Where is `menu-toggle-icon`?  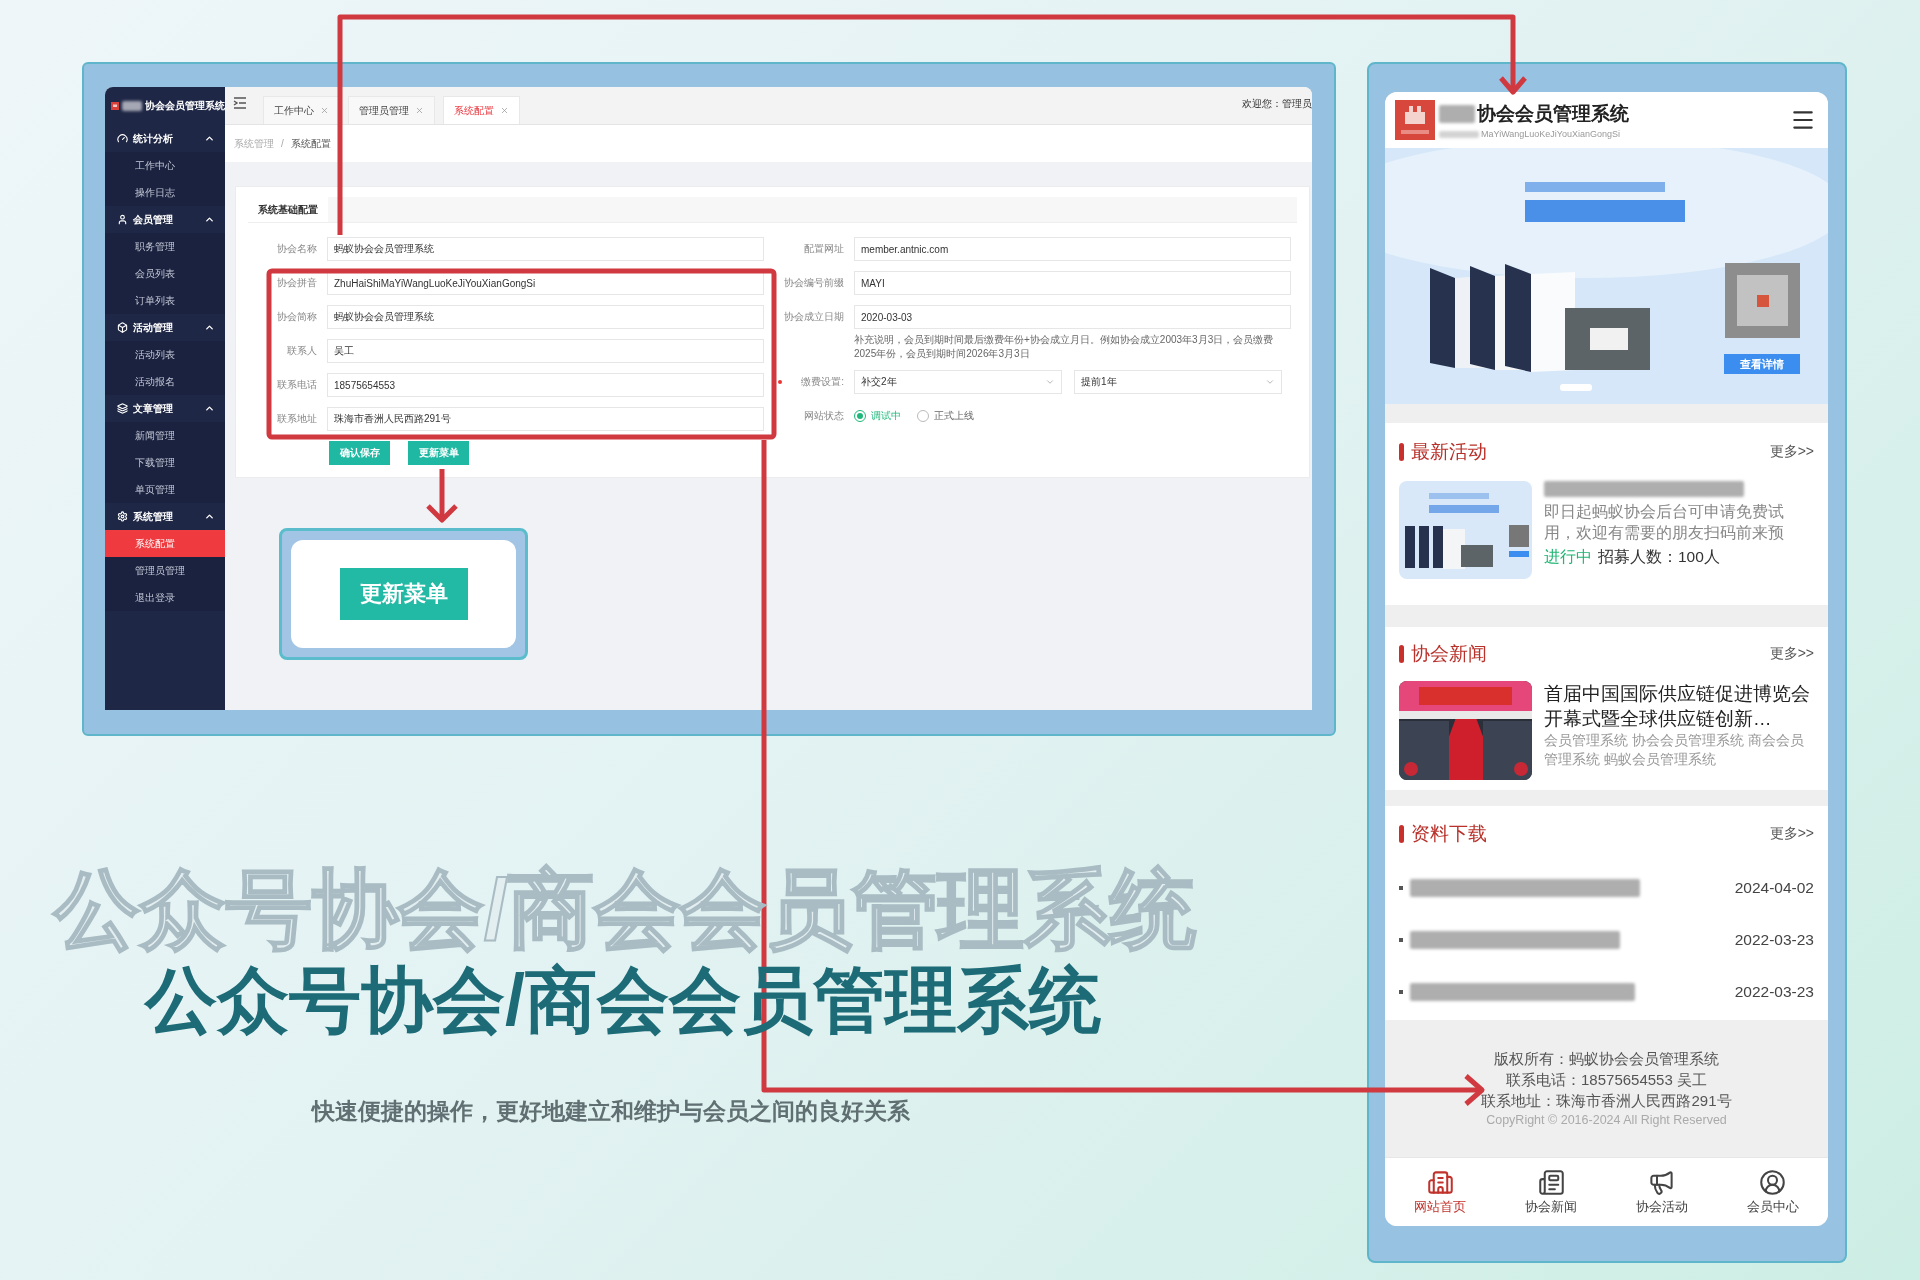 menu-toggle-icon is located at coordinates (240, 103).